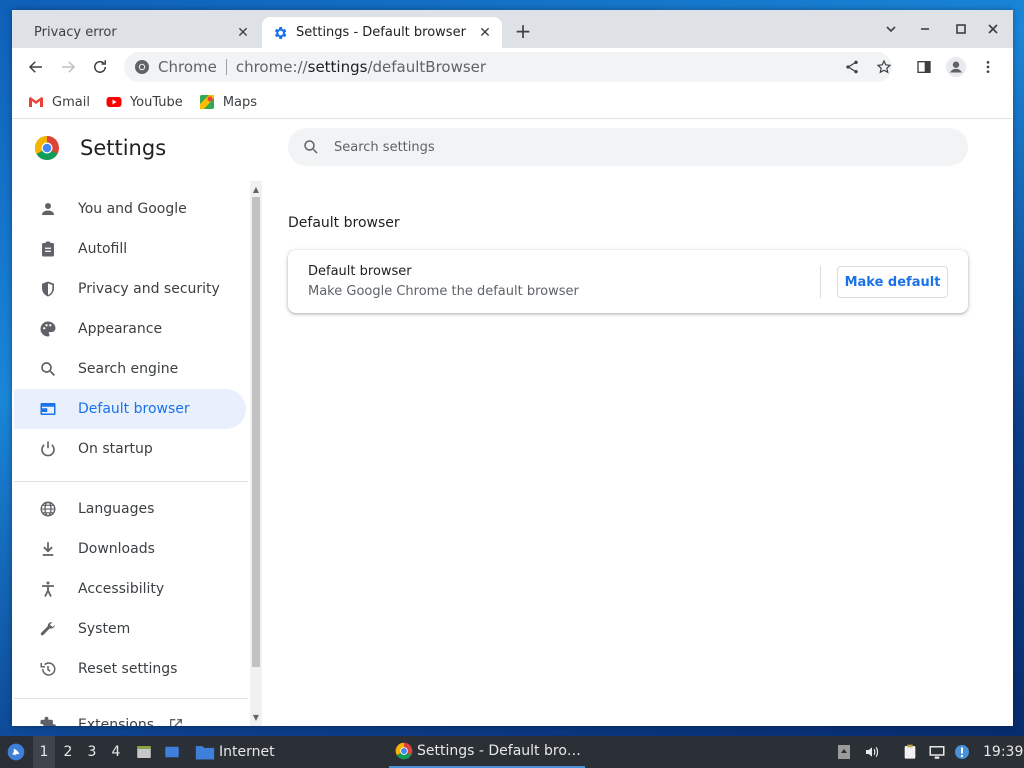 Image resolution: width=1024 pixels, height=768 pixels. Describe the element at coordinates (116, 752) in the screenshot. I see `workspace-4: 4` at that location.